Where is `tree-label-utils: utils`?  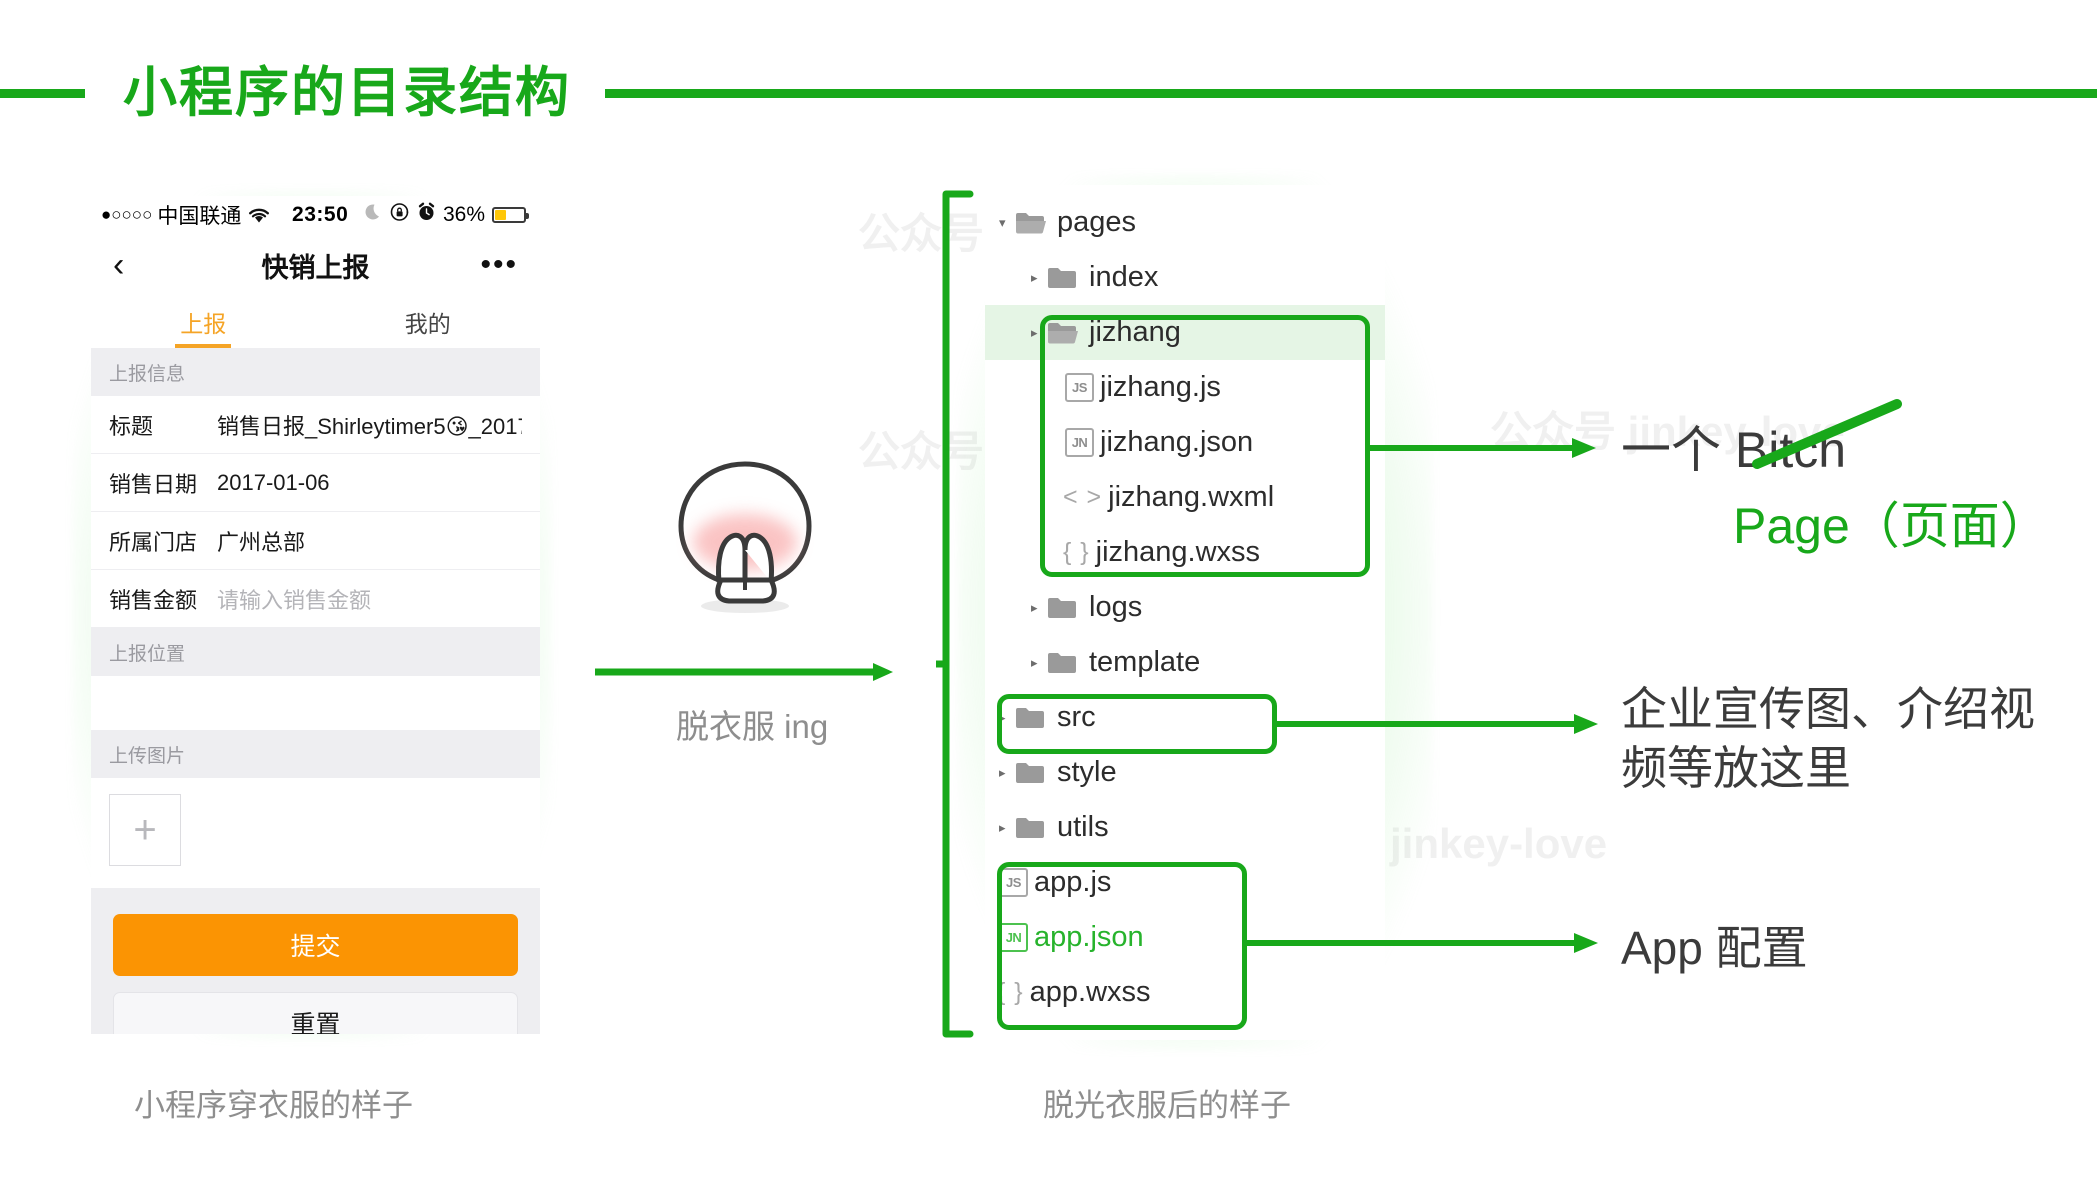
tree-label-utils: utils is located at coordinates (1083, 827).